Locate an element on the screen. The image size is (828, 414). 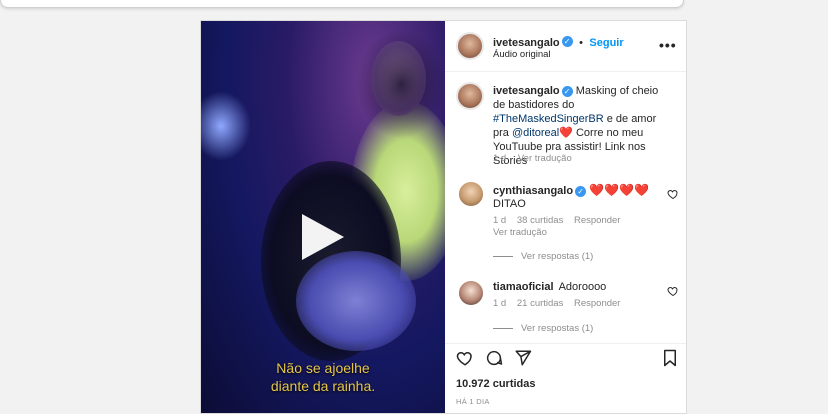
video-subtitle-line-2: diante da rainha. is located at coordinates (323, 386).